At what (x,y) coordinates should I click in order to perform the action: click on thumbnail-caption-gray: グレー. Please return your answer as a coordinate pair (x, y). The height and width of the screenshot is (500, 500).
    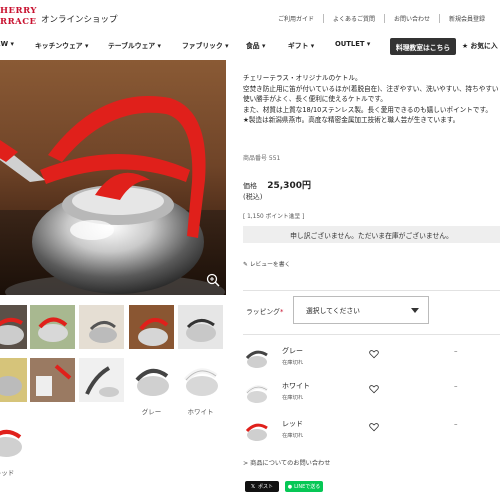
    Looking at the image, I should click on (151, 412).